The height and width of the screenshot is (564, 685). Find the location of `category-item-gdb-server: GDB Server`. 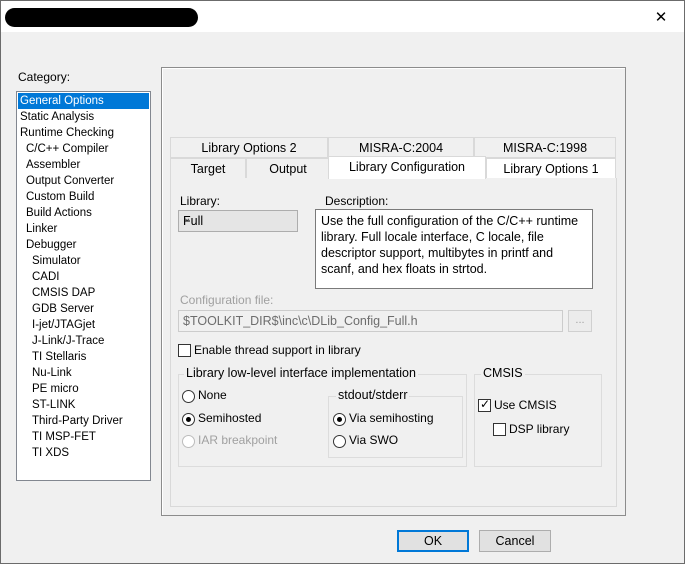

category-item-gdb-server: GDB Server is located at coordinates (62, 309).